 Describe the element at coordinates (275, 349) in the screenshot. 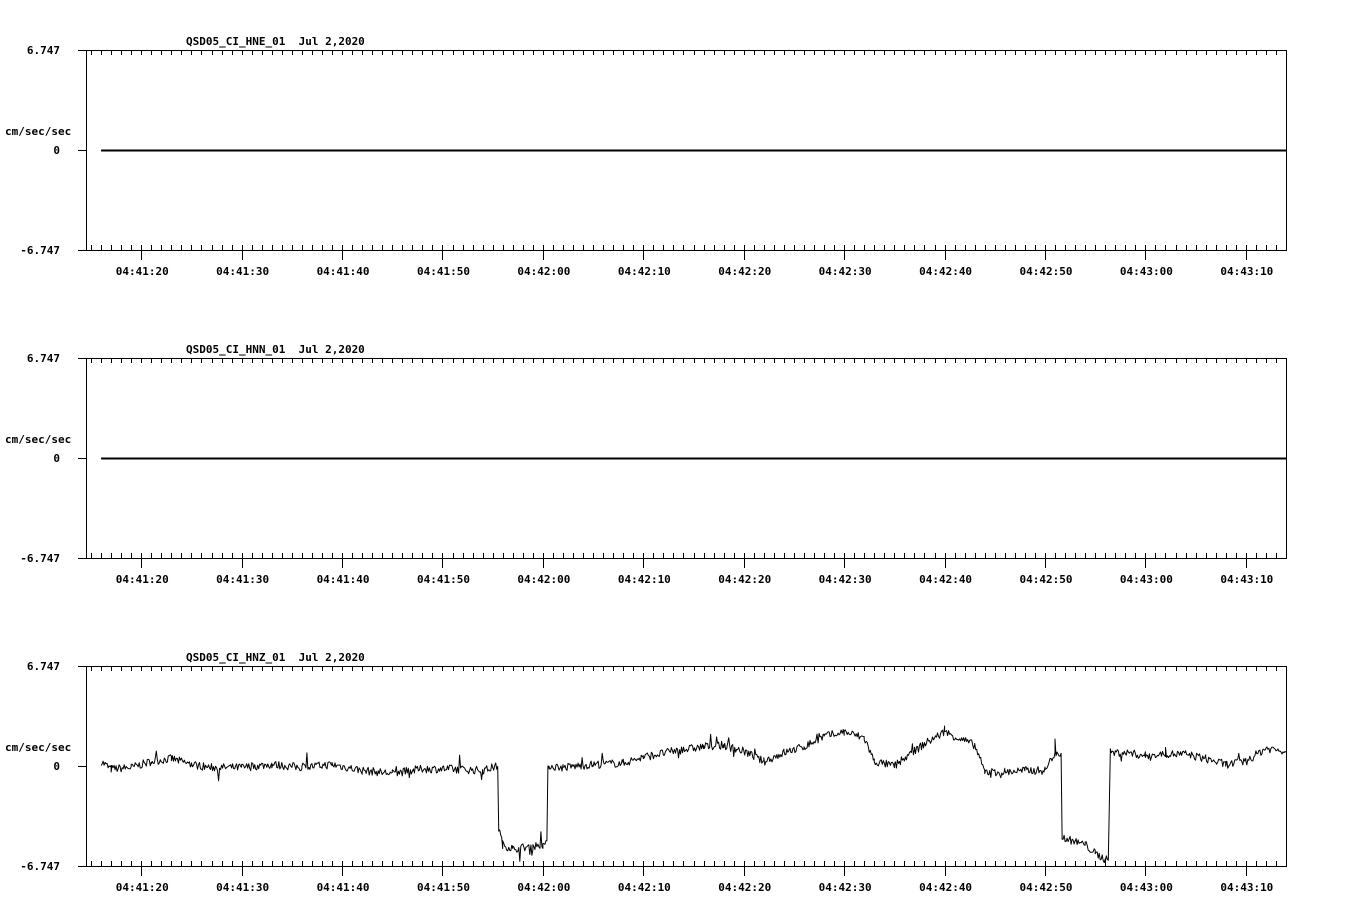

I see `panel-title: QSD05_CI_HNN_01 Jul 2,2020` at that location.